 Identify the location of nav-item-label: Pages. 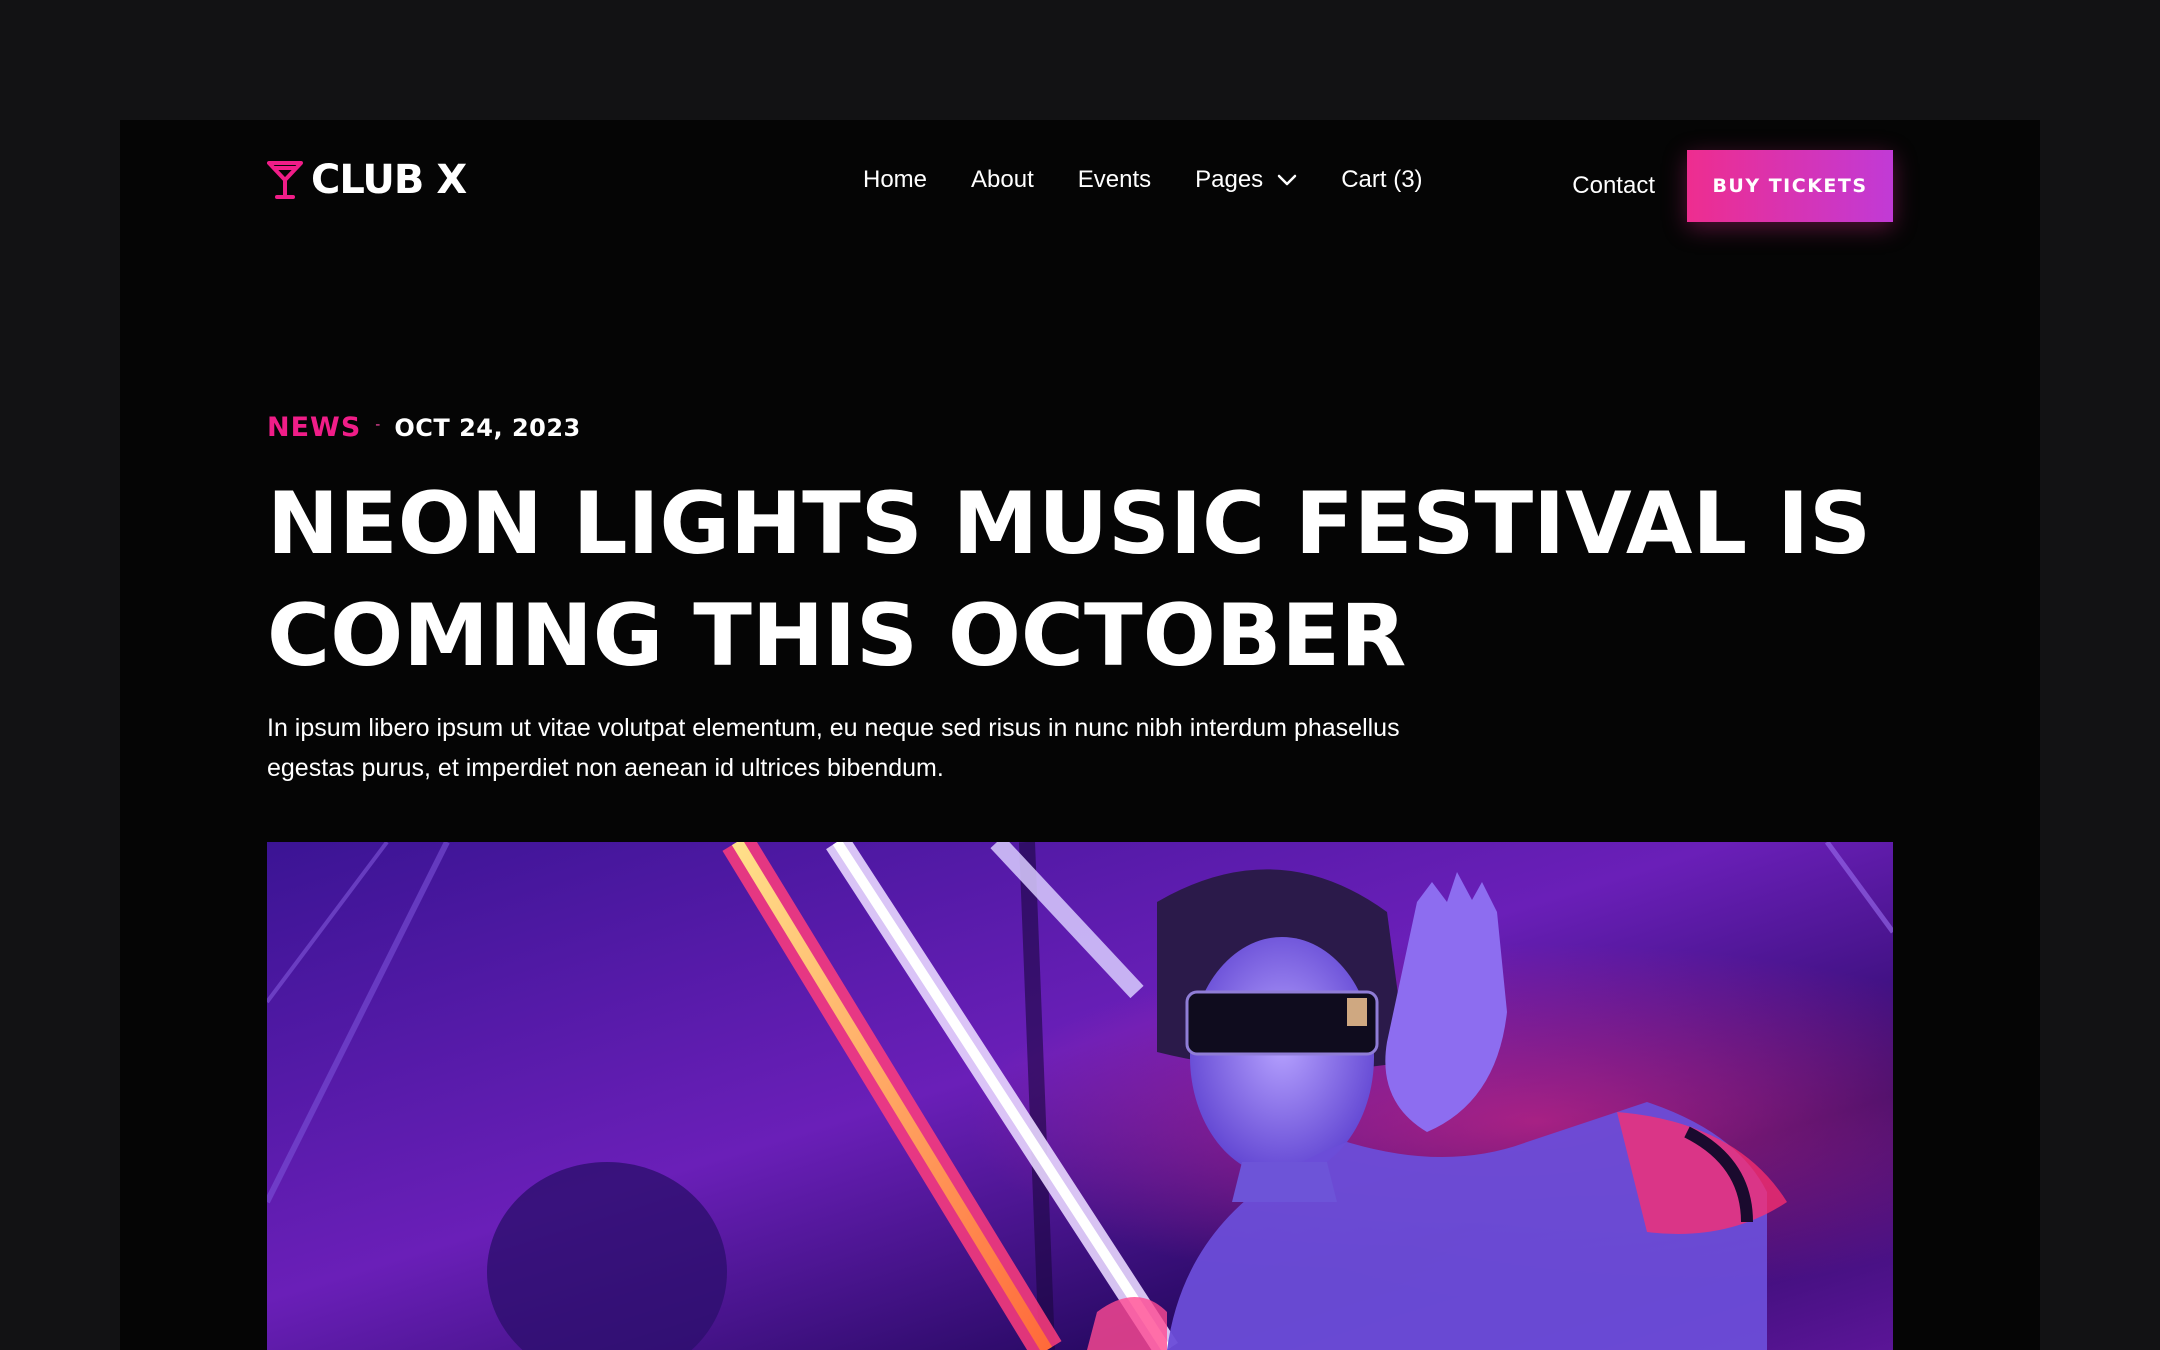
(1229, 179).